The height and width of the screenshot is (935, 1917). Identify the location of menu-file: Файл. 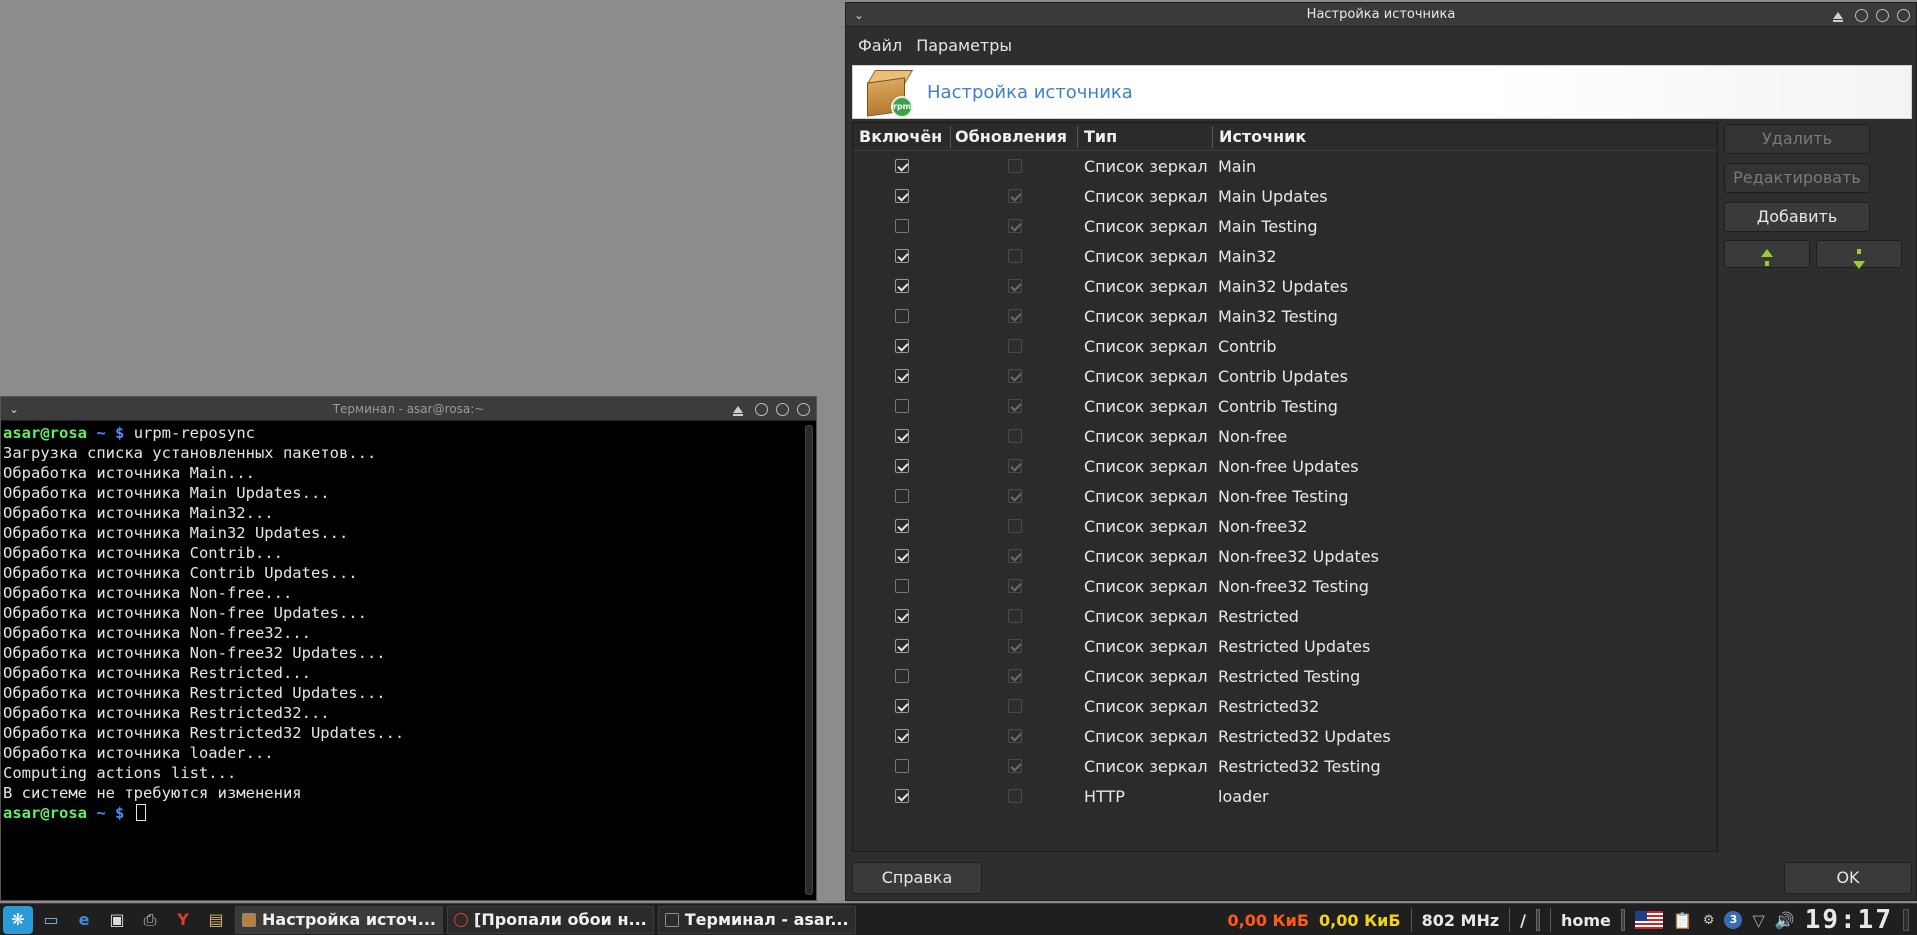
(880, 45).